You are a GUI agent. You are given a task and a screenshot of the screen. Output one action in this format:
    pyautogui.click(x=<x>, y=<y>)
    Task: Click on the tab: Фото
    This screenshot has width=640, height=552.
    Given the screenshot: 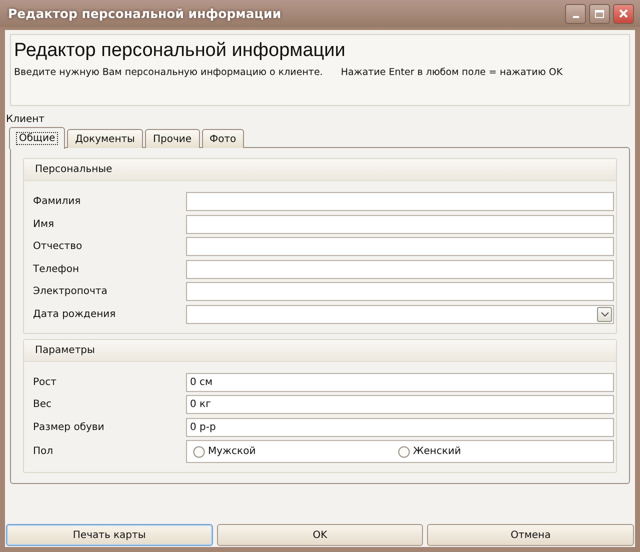 What is the action you would take?
    pyautogui.click(x=223, y=138)
    